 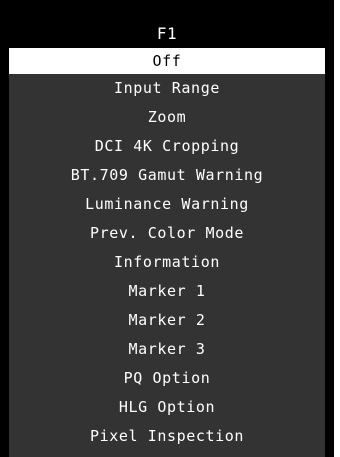 I want to click on menu-item-hlg-option: HLG Option, so click(x=167, y=407).